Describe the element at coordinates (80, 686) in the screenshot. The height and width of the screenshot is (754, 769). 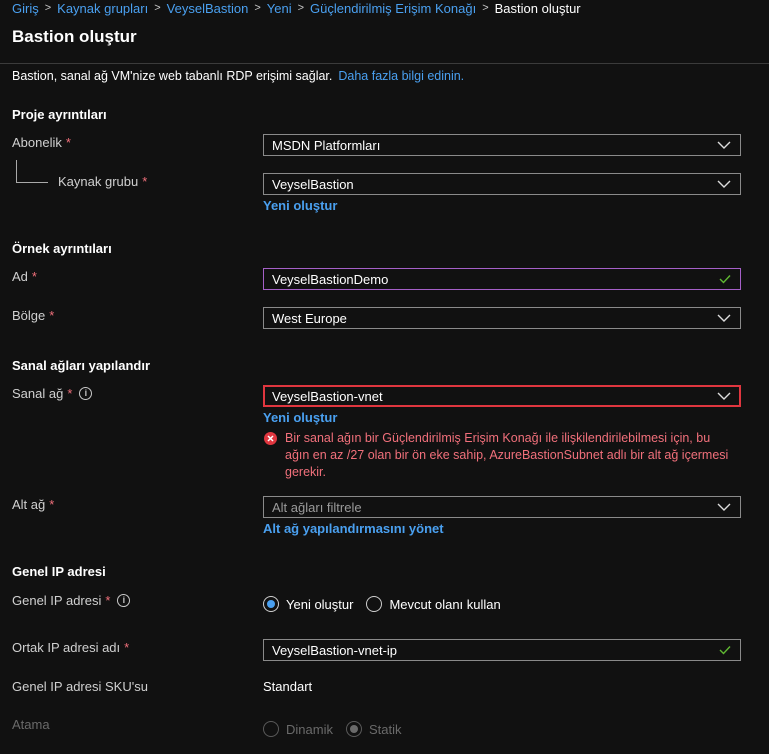
I see `sku-label: Genel IP adresi SKU'su` at that location.